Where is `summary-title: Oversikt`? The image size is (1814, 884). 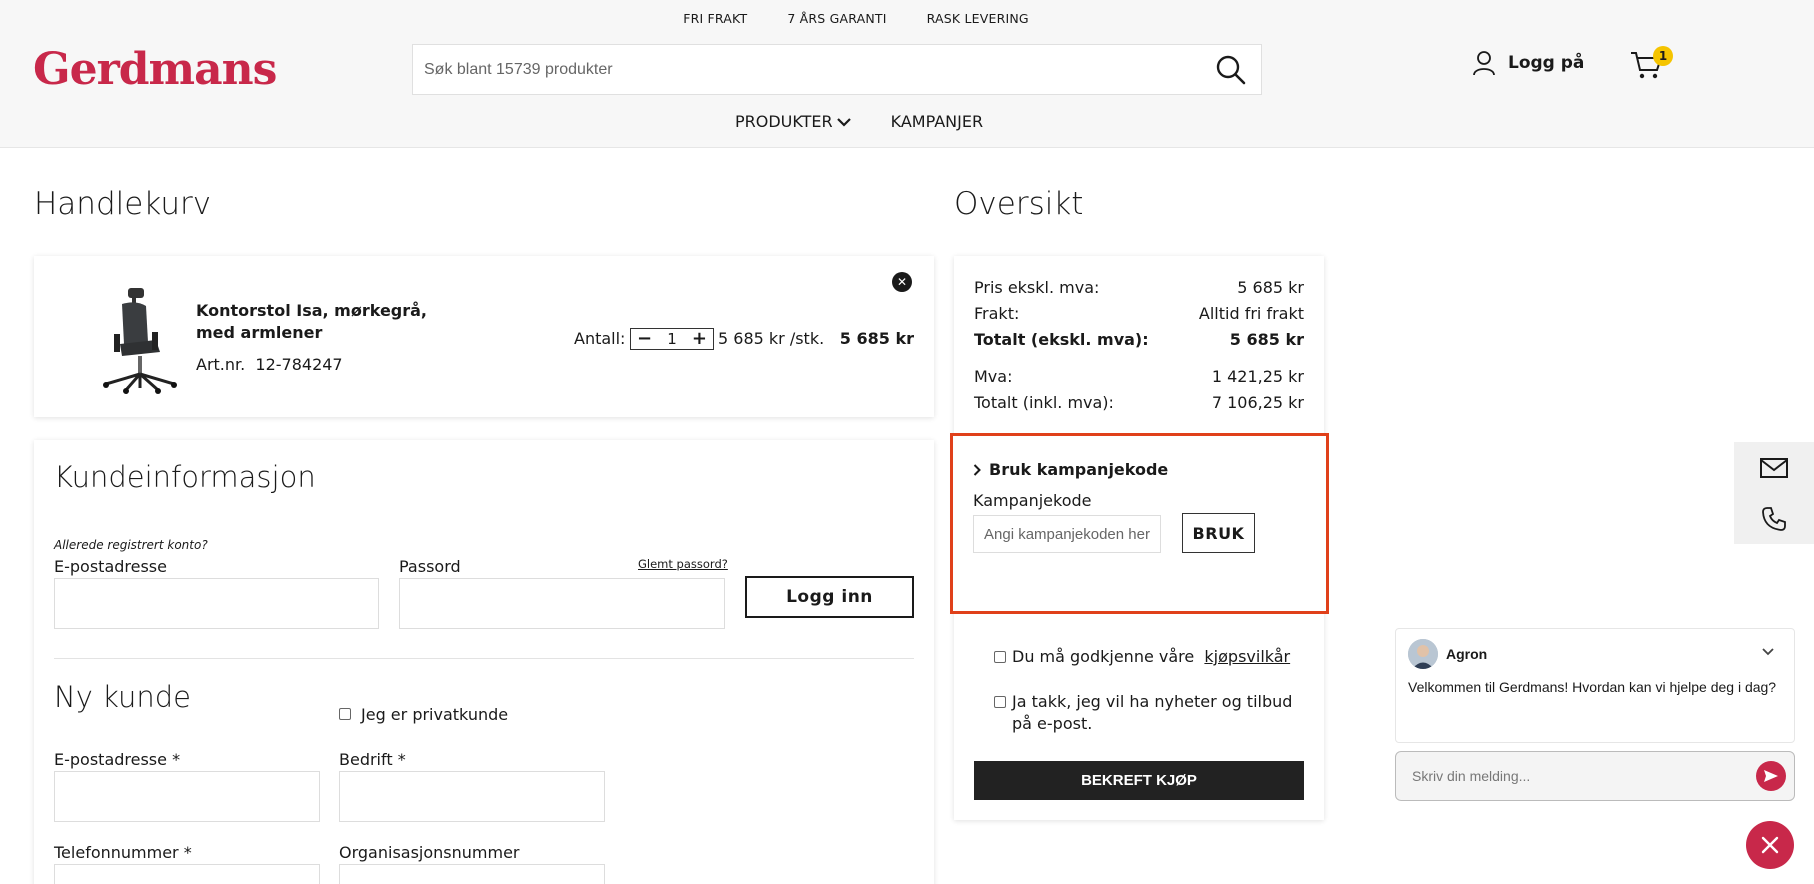 summary-title: Oversikt is located at coordinates (1019, 204).